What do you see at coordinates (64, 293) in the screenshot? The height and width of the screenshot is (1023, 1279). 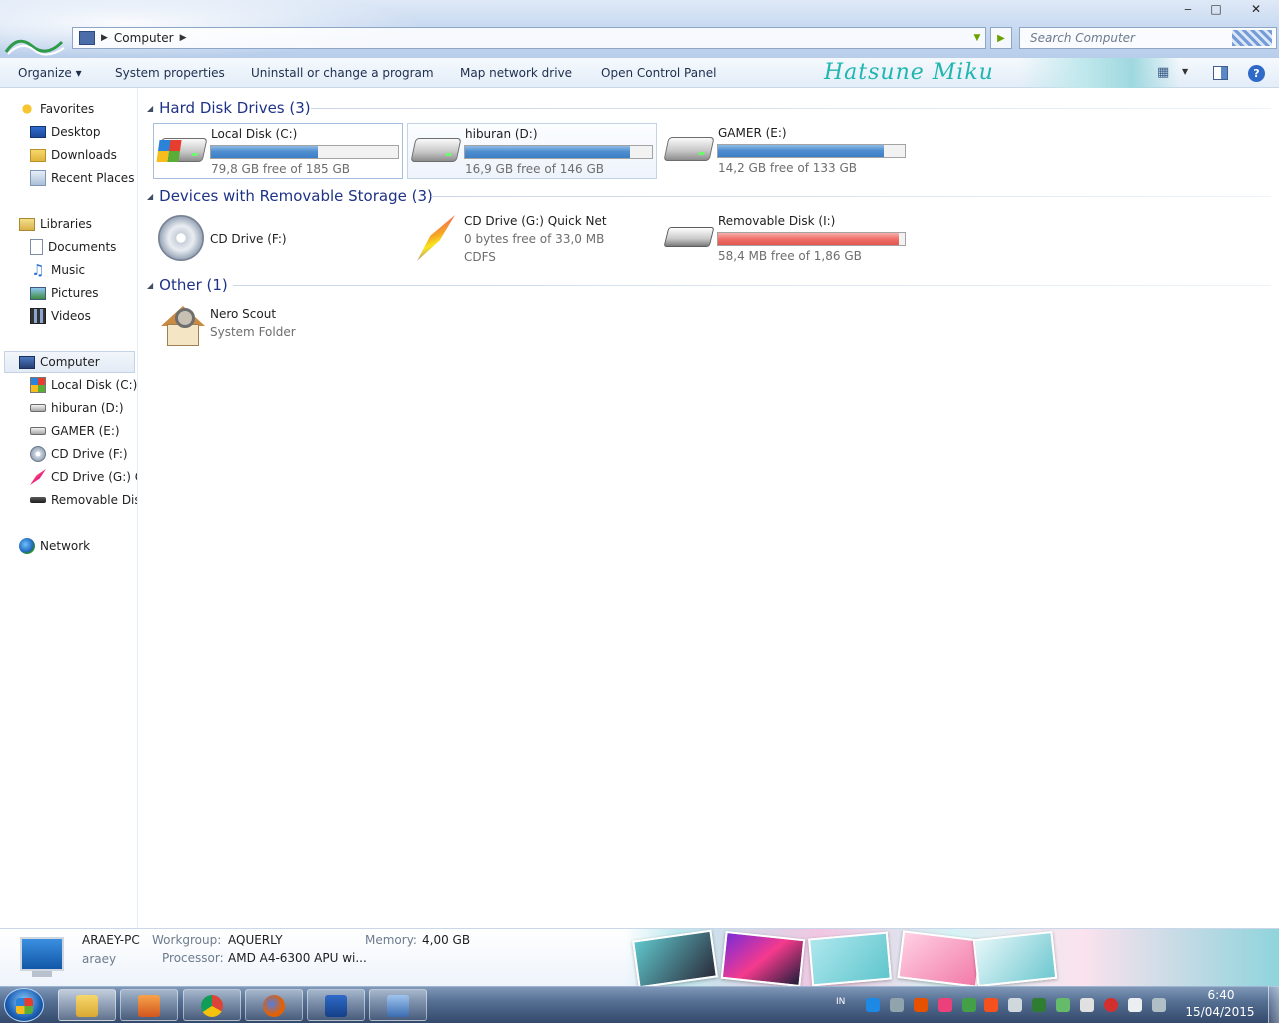 I see `nav-pictures: Pictures` at bounding box center [64, 293].